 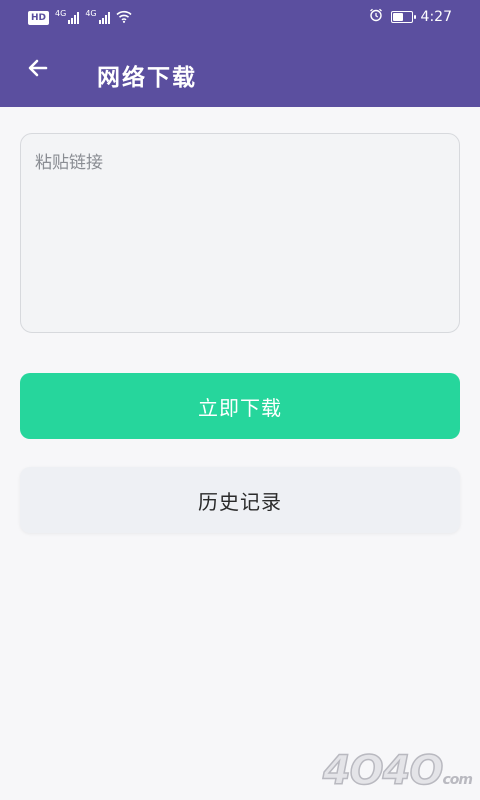 I want to click on wifi-icon, so click(x=124, y=17).